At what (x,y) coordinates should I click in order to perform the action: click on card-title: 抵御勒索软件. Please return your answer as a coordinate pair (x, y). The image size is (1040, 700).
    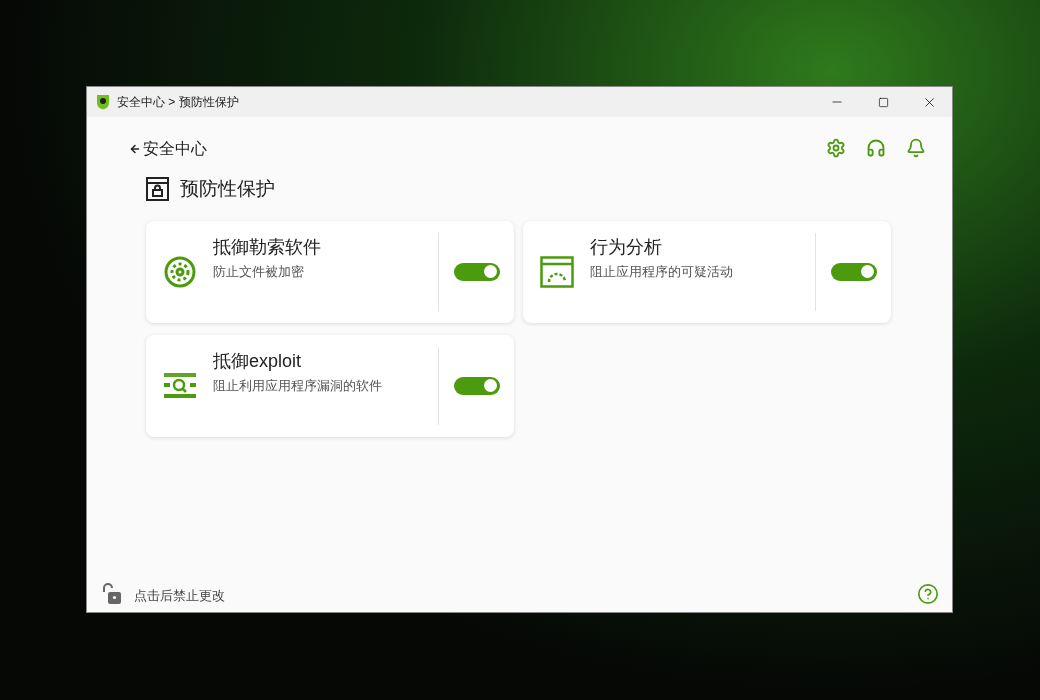
    Looking at the image, I should click on (267, 247).